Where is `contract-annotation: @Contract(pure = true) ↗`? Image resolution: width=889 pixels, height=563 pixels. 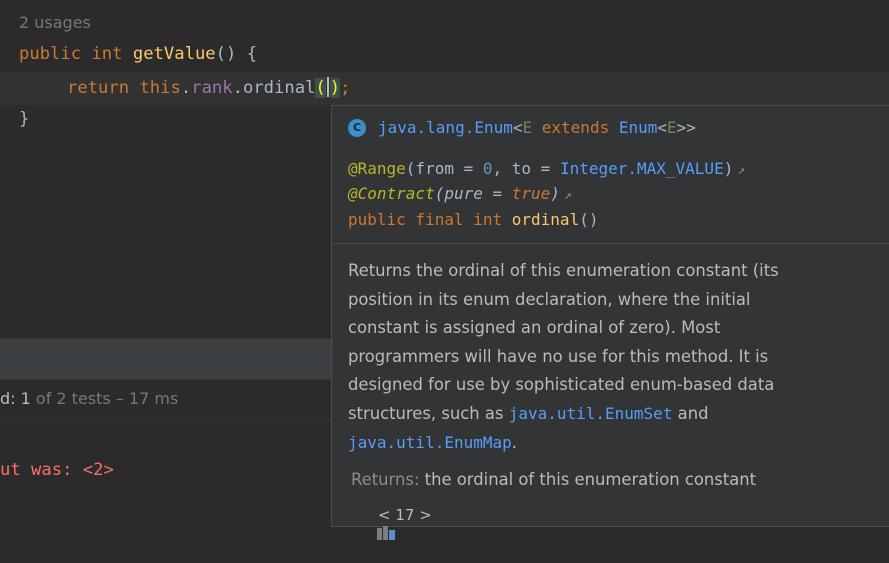 contract-annotation: @Contract(pure = true) ↗ is located at coordinates (460, 193).